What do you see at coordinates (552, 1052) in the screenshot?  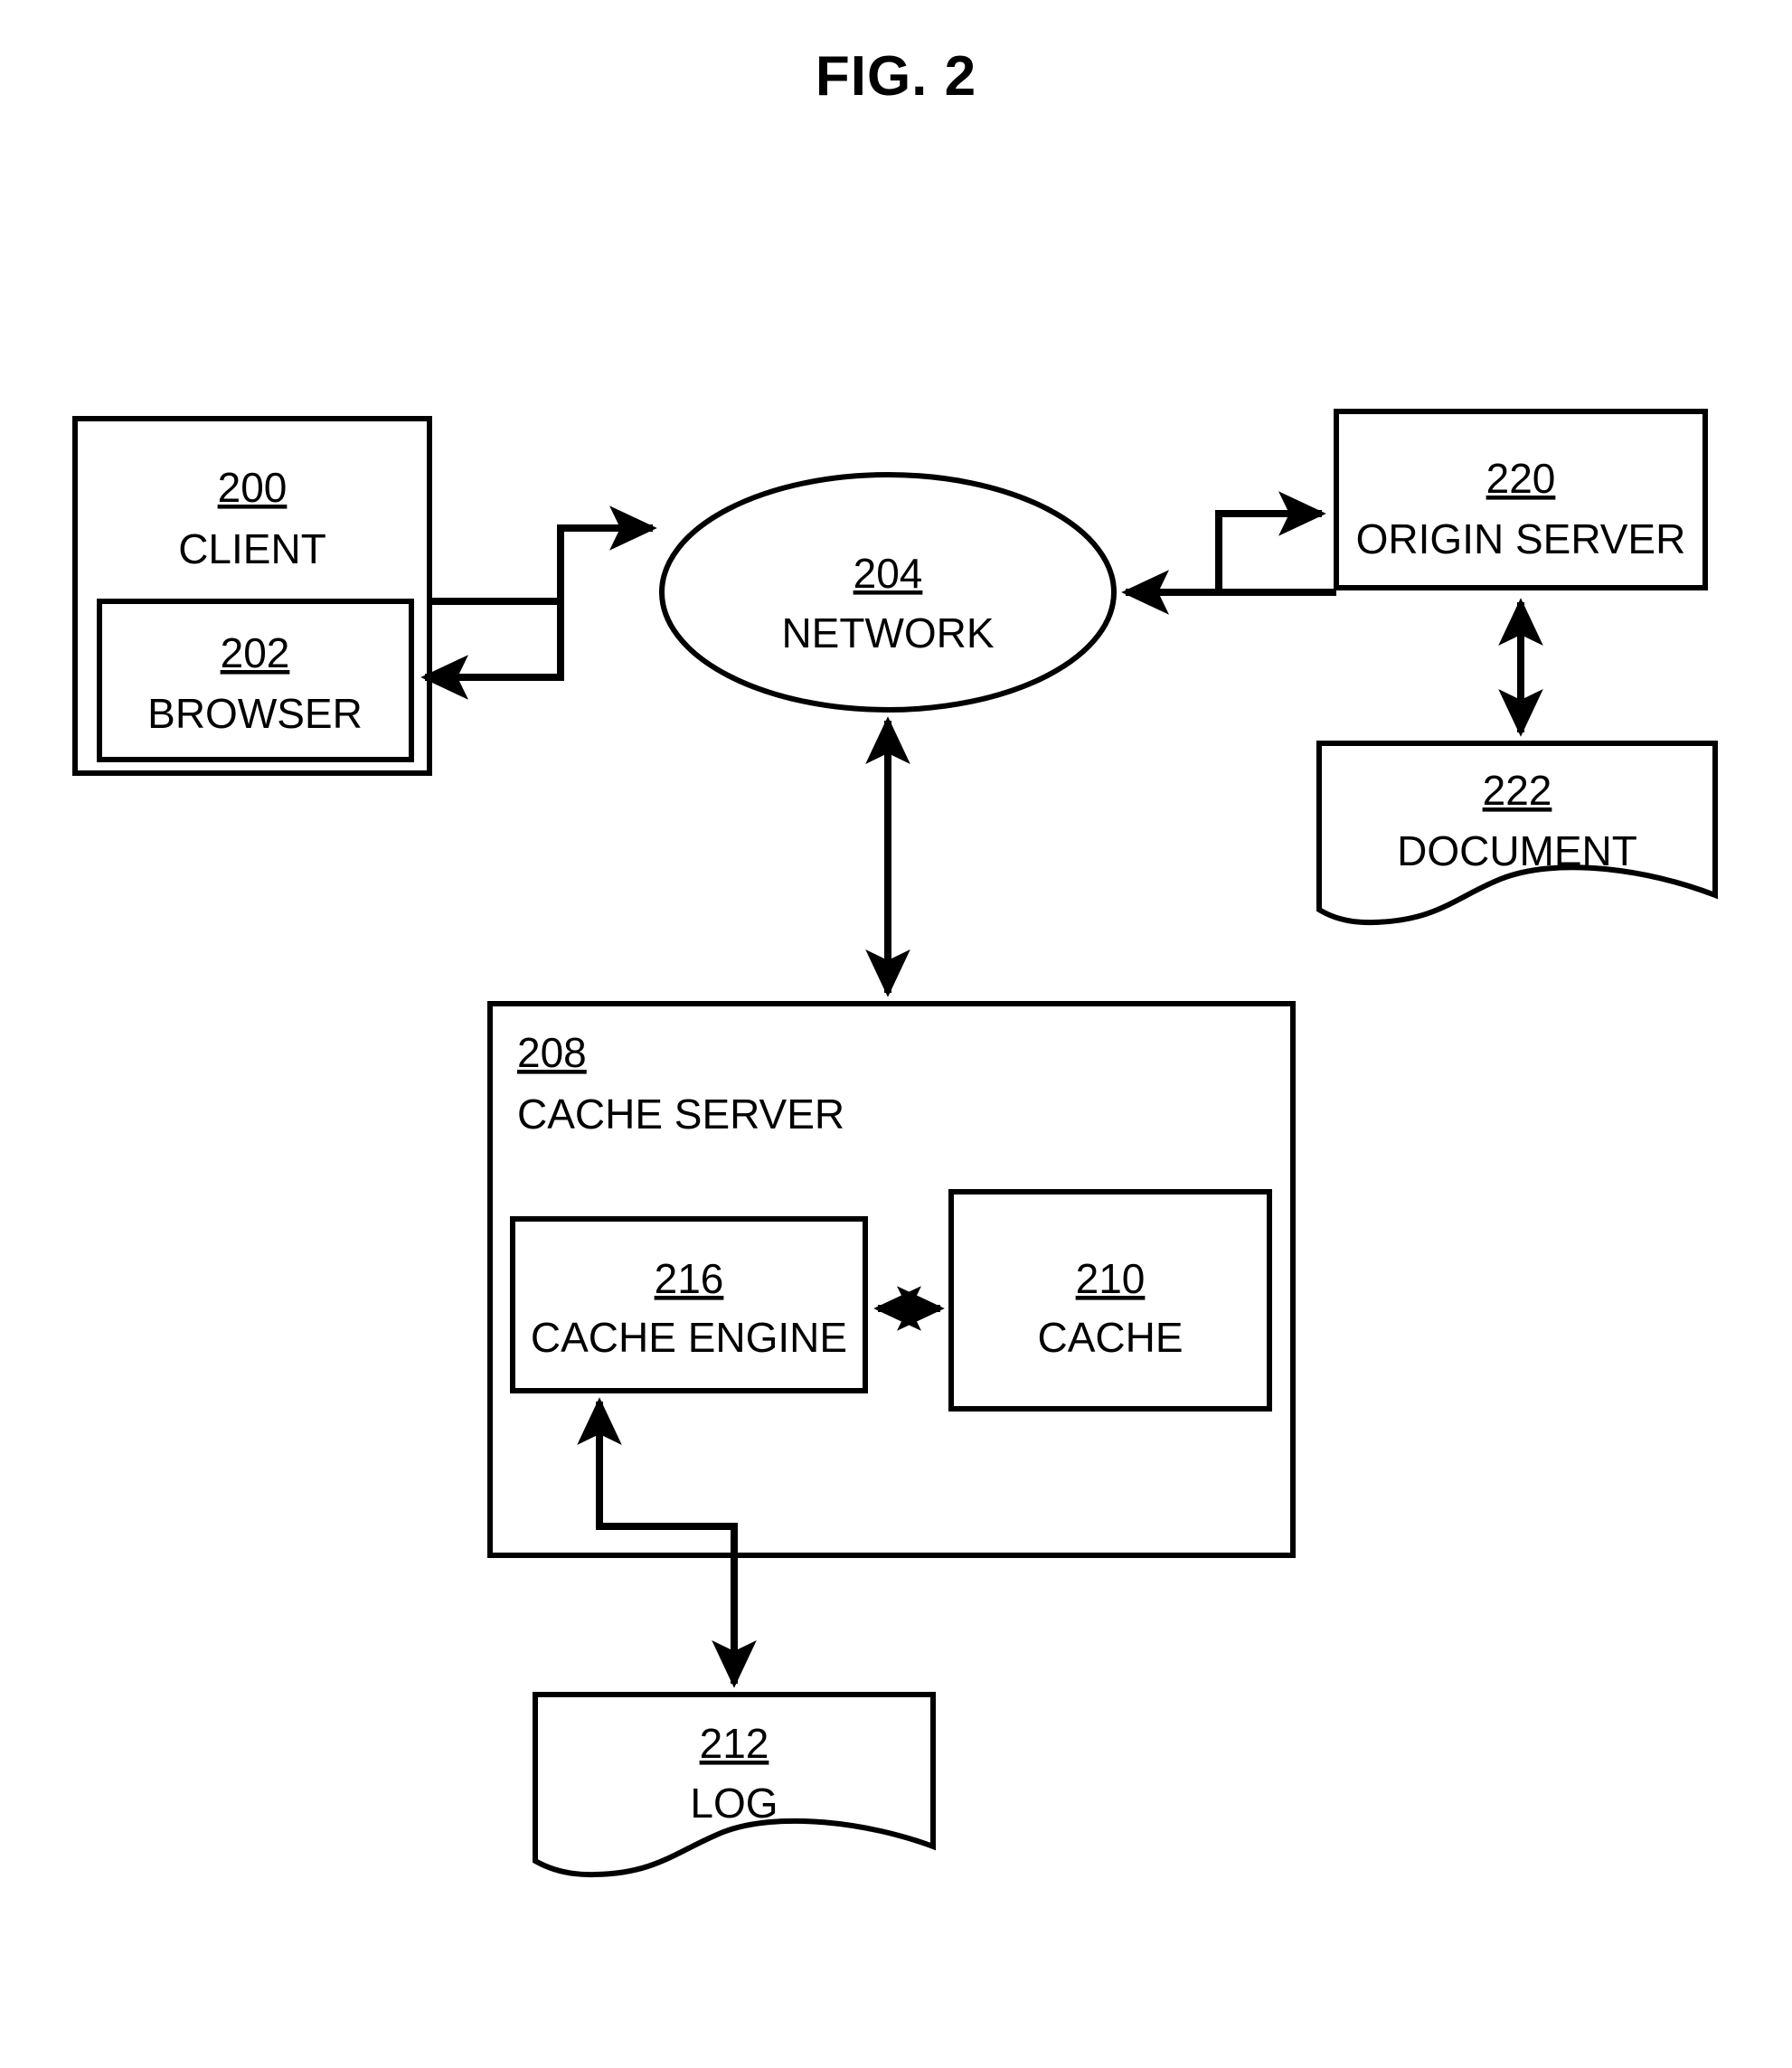 I see `cache-server-ref: 208` at bounding box center [552, 1052].